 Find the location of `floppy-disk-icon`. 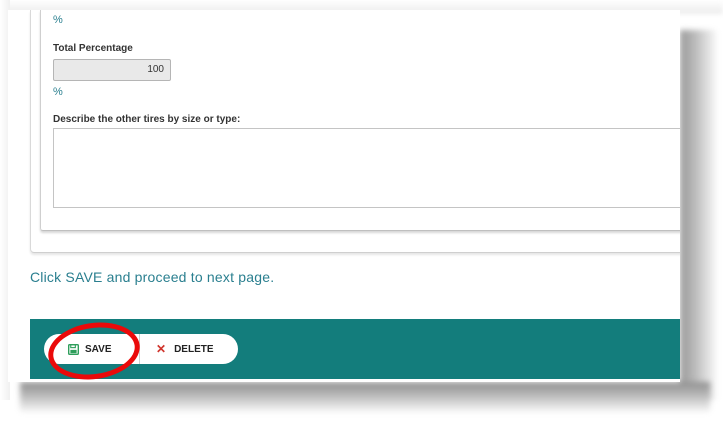

floppy-disk-icon is located at coordinates (73, 349).